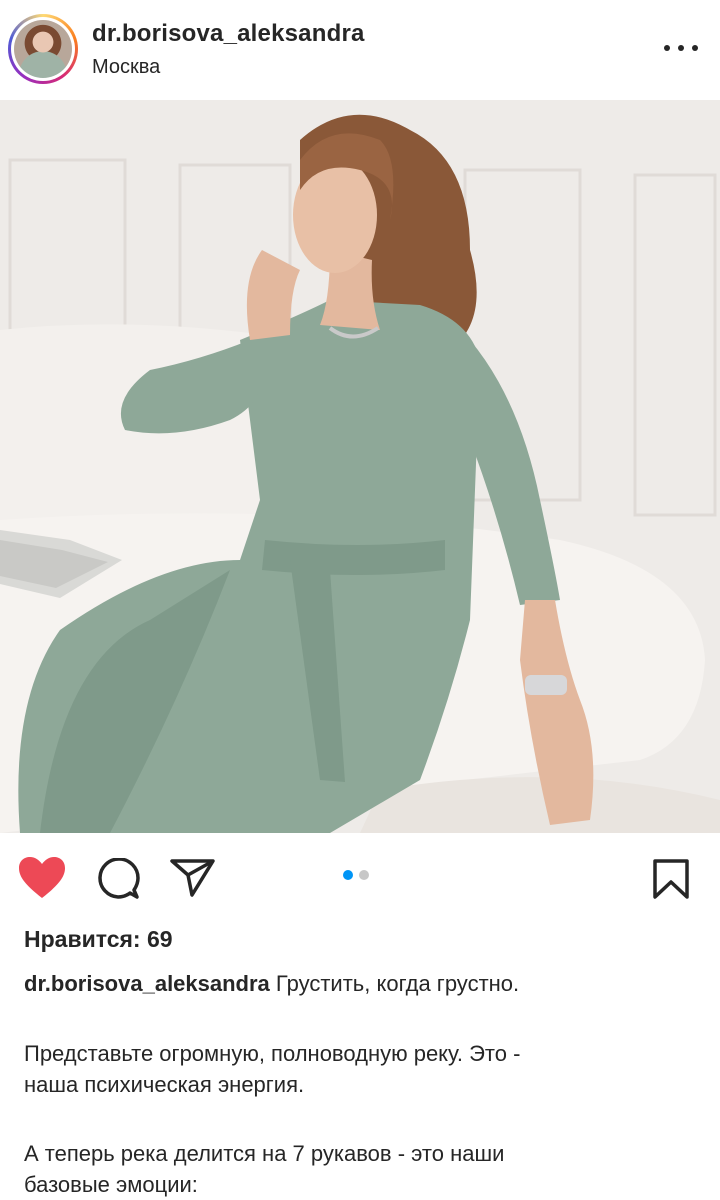 This screenshot has height=1200, width=720. What do you see at coordinates (126, 67) in the screenshot?
I see `post-location: Москва` at bounding box center [126, 67].